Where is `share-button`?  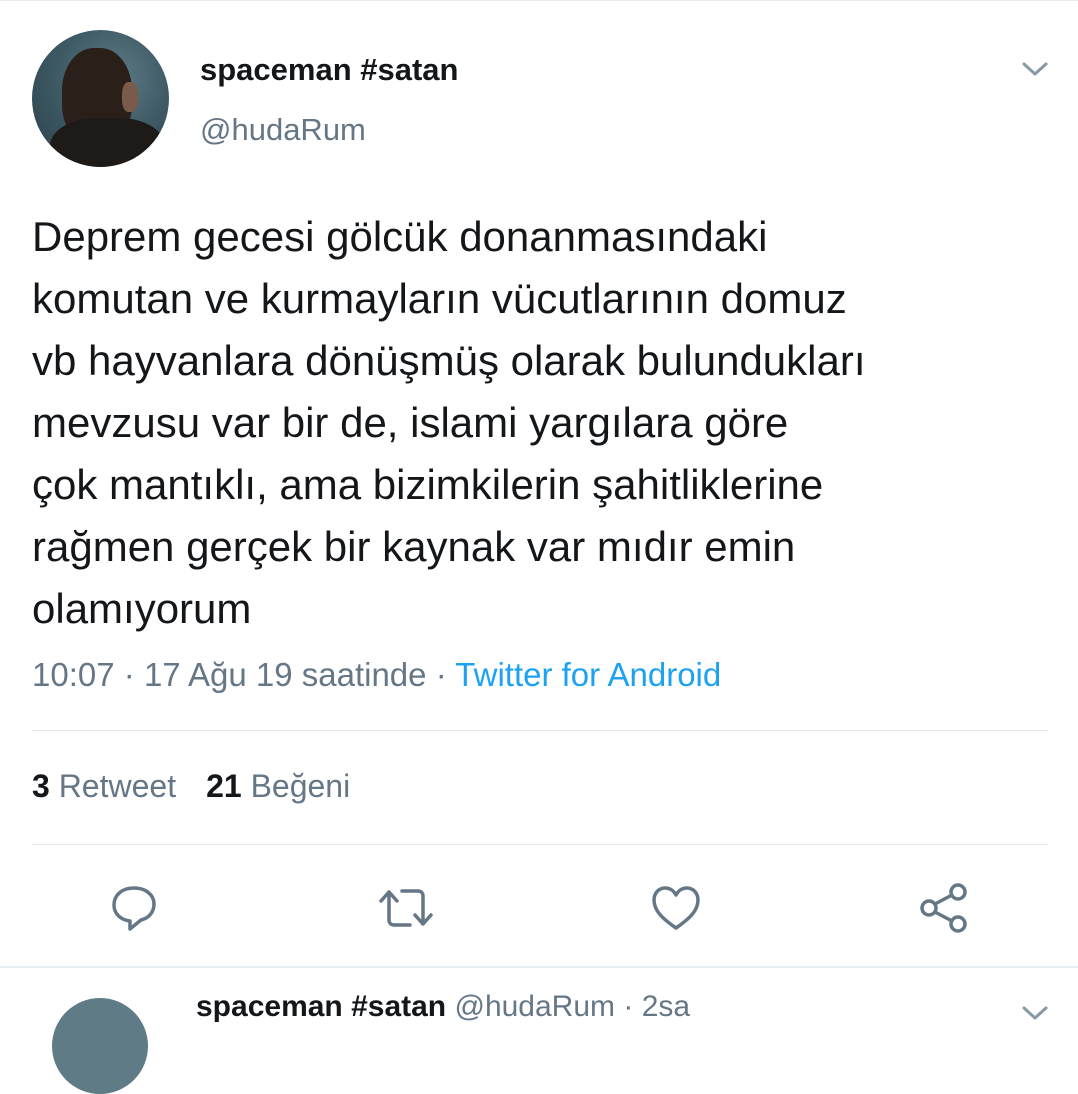
share-button is located at coordinates (944, 908).